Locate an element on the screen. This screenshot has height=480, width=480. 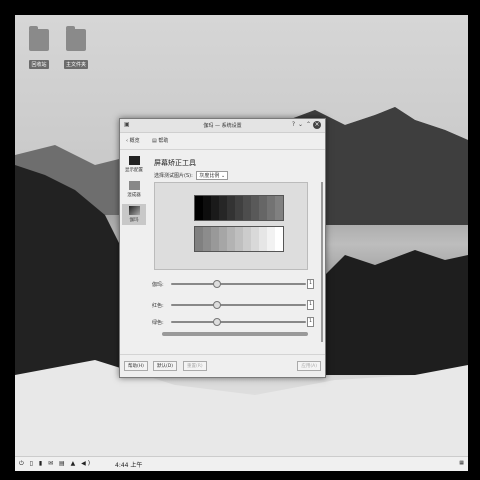
test-image-row: 选择测试图片(S): 灰度比例 ⌄ is located at coordinates (191, 175).